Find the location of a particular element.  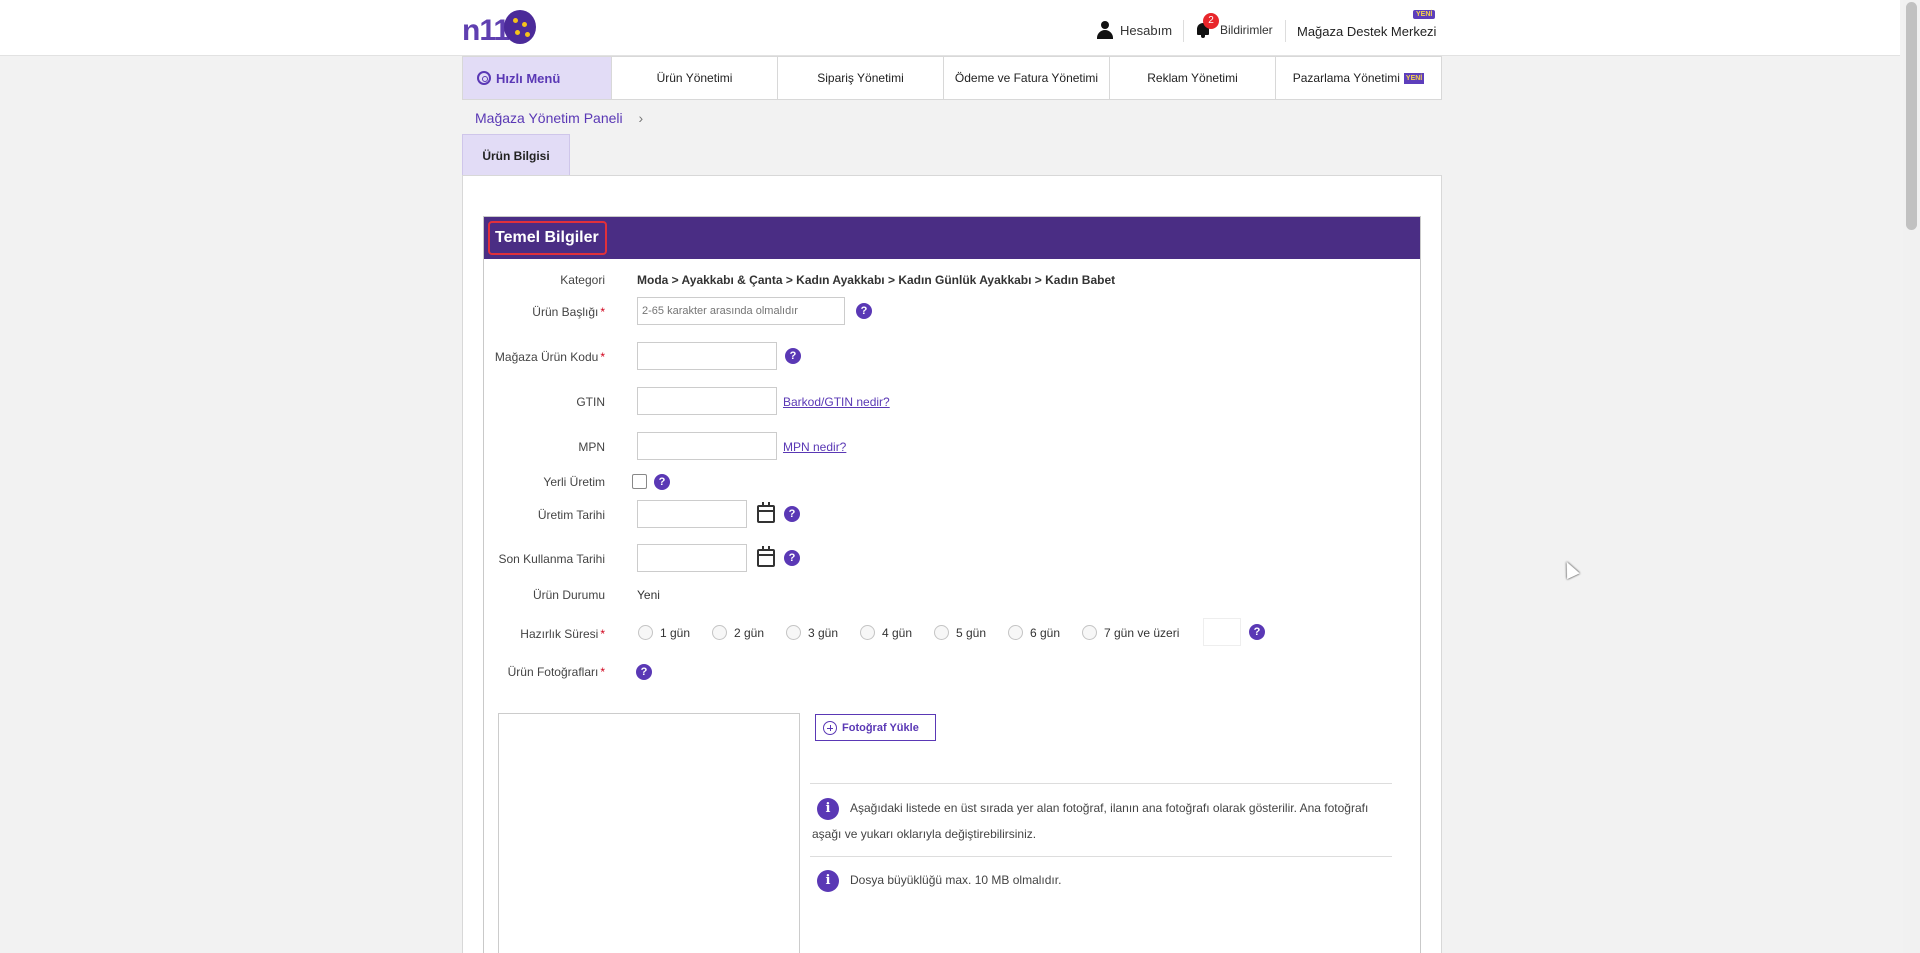

product-title-label: Ürün Başlığı * is located at coordinates (544, 312).